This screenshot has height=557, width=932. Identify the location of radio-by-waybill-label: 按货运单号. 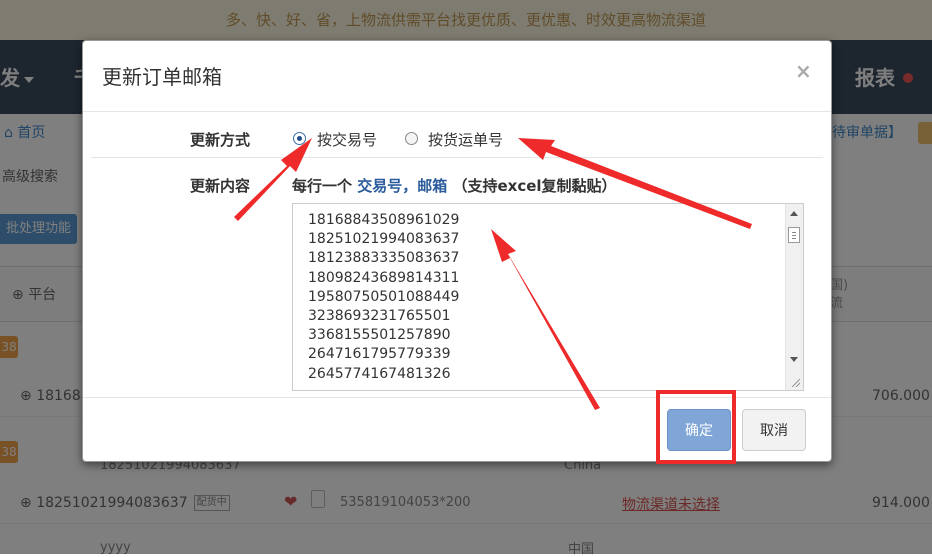
(465, 139).